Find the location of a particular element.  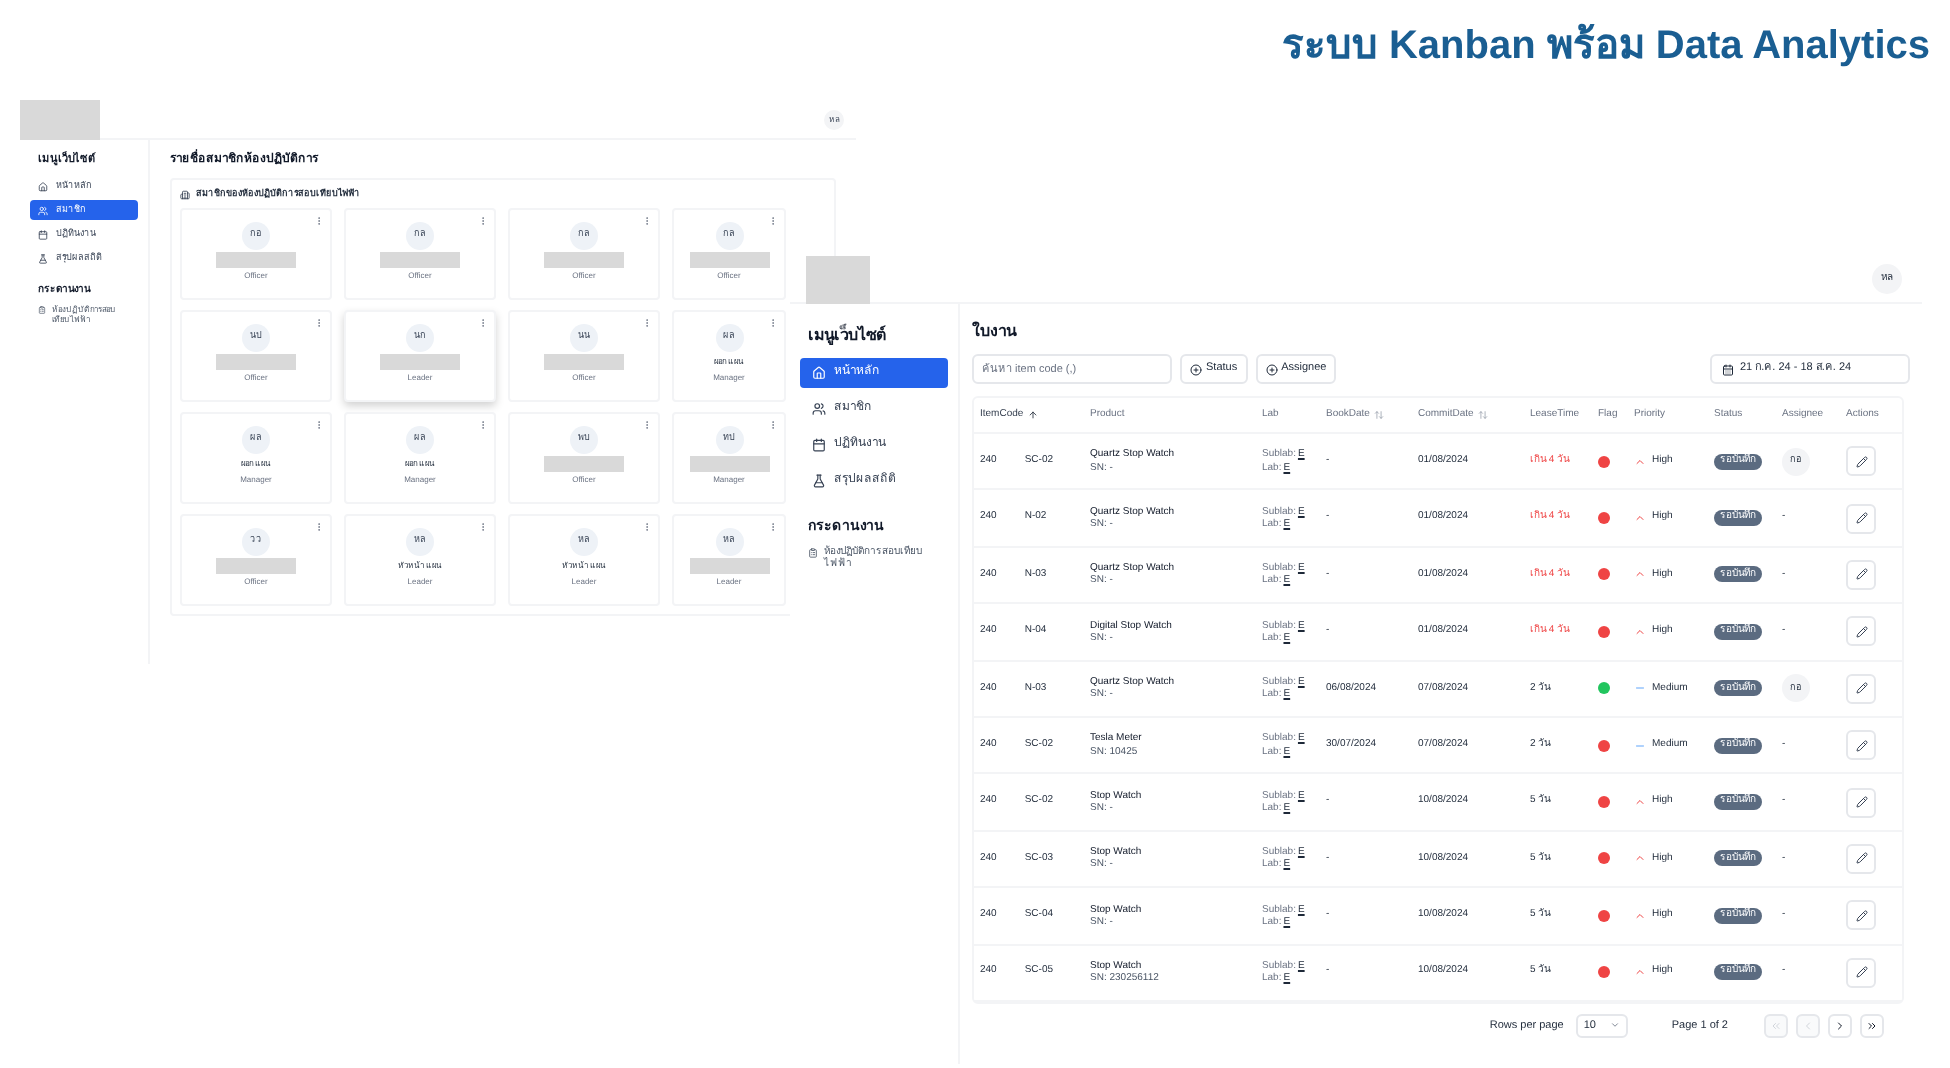

chevron-right-icon is located at coordinates (1840, 1025).